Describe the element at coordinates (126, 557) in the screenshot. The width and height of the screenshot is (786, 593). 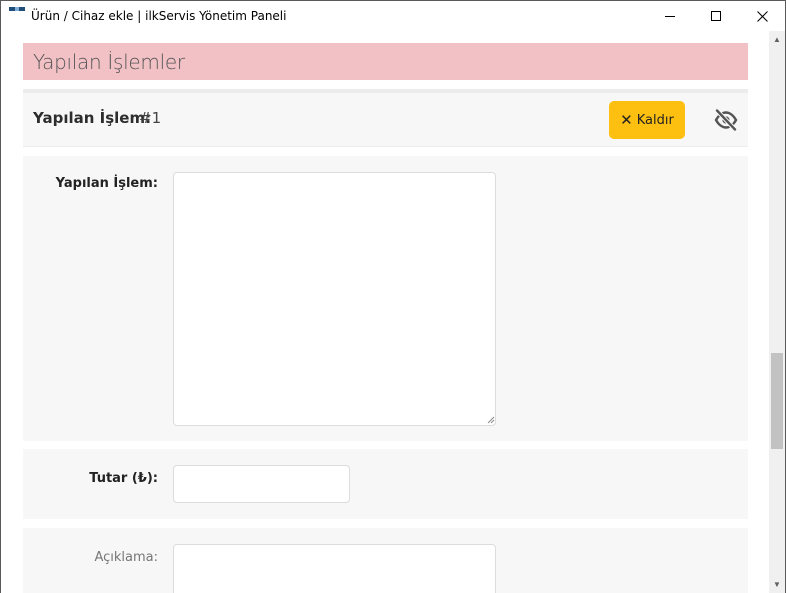
I see `aciklama-label: Açıklama:` at that location.